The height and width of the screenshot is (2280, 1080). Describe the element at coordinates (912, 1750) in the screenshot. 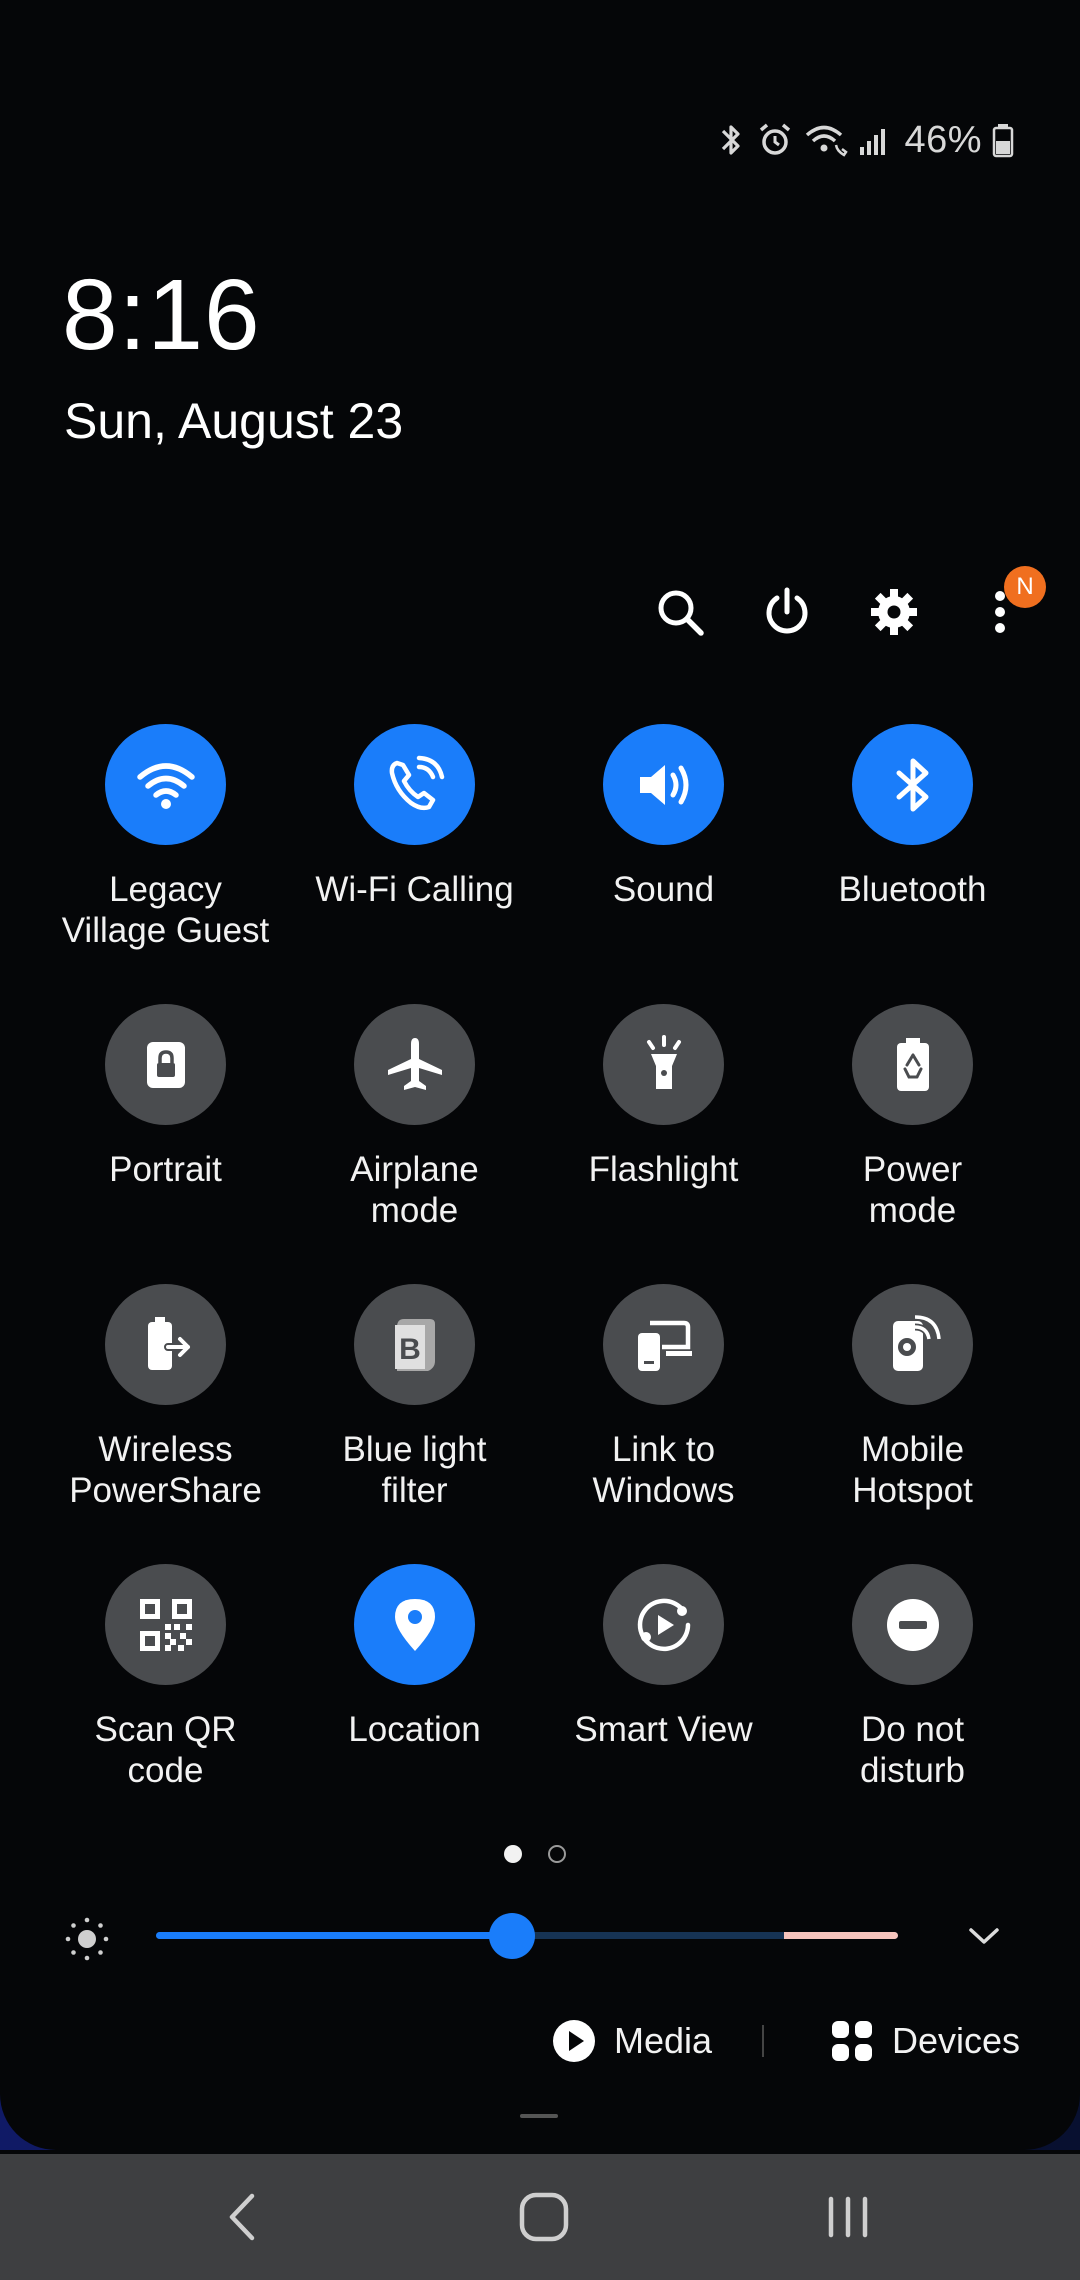

I see `tile-label: Do not disturb` at that location.